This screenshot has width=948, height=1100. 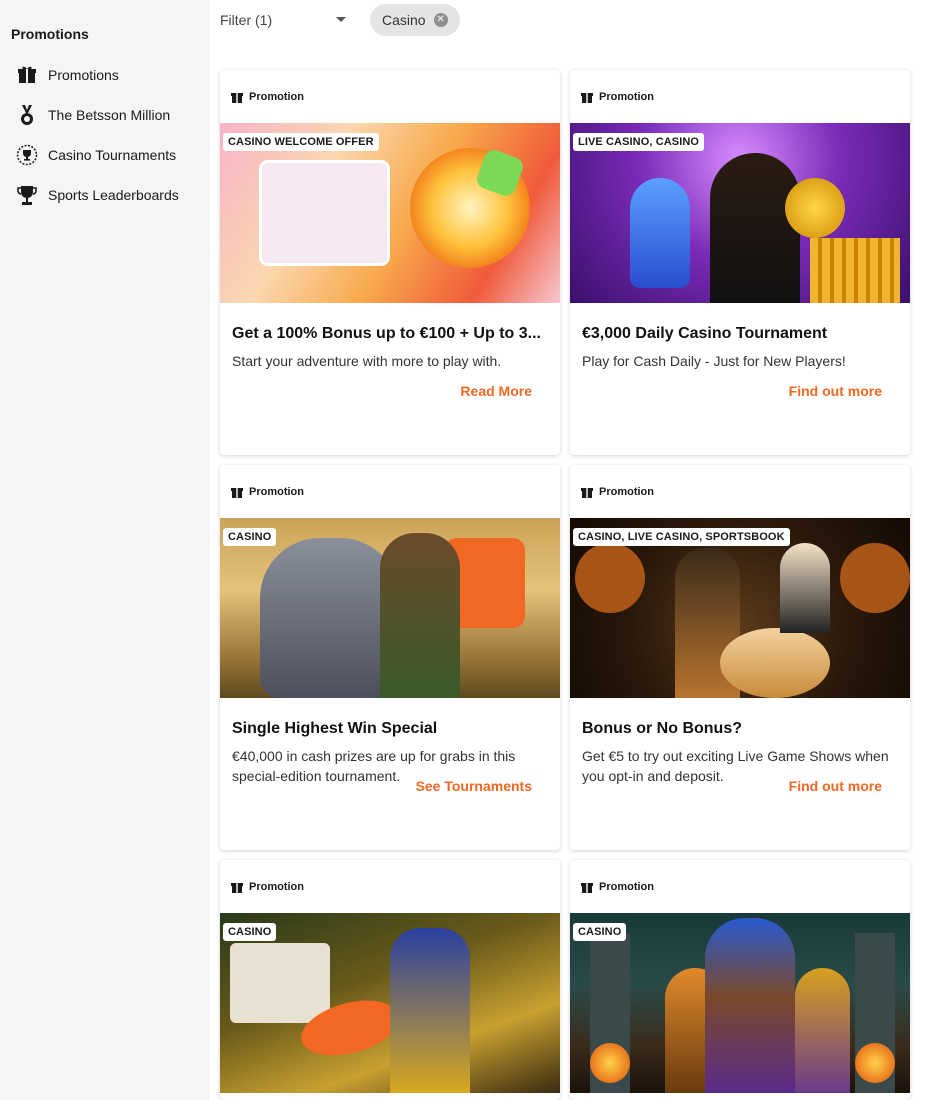 I want to click on sidebar-title: Promotions, so click(x=50, y=34).